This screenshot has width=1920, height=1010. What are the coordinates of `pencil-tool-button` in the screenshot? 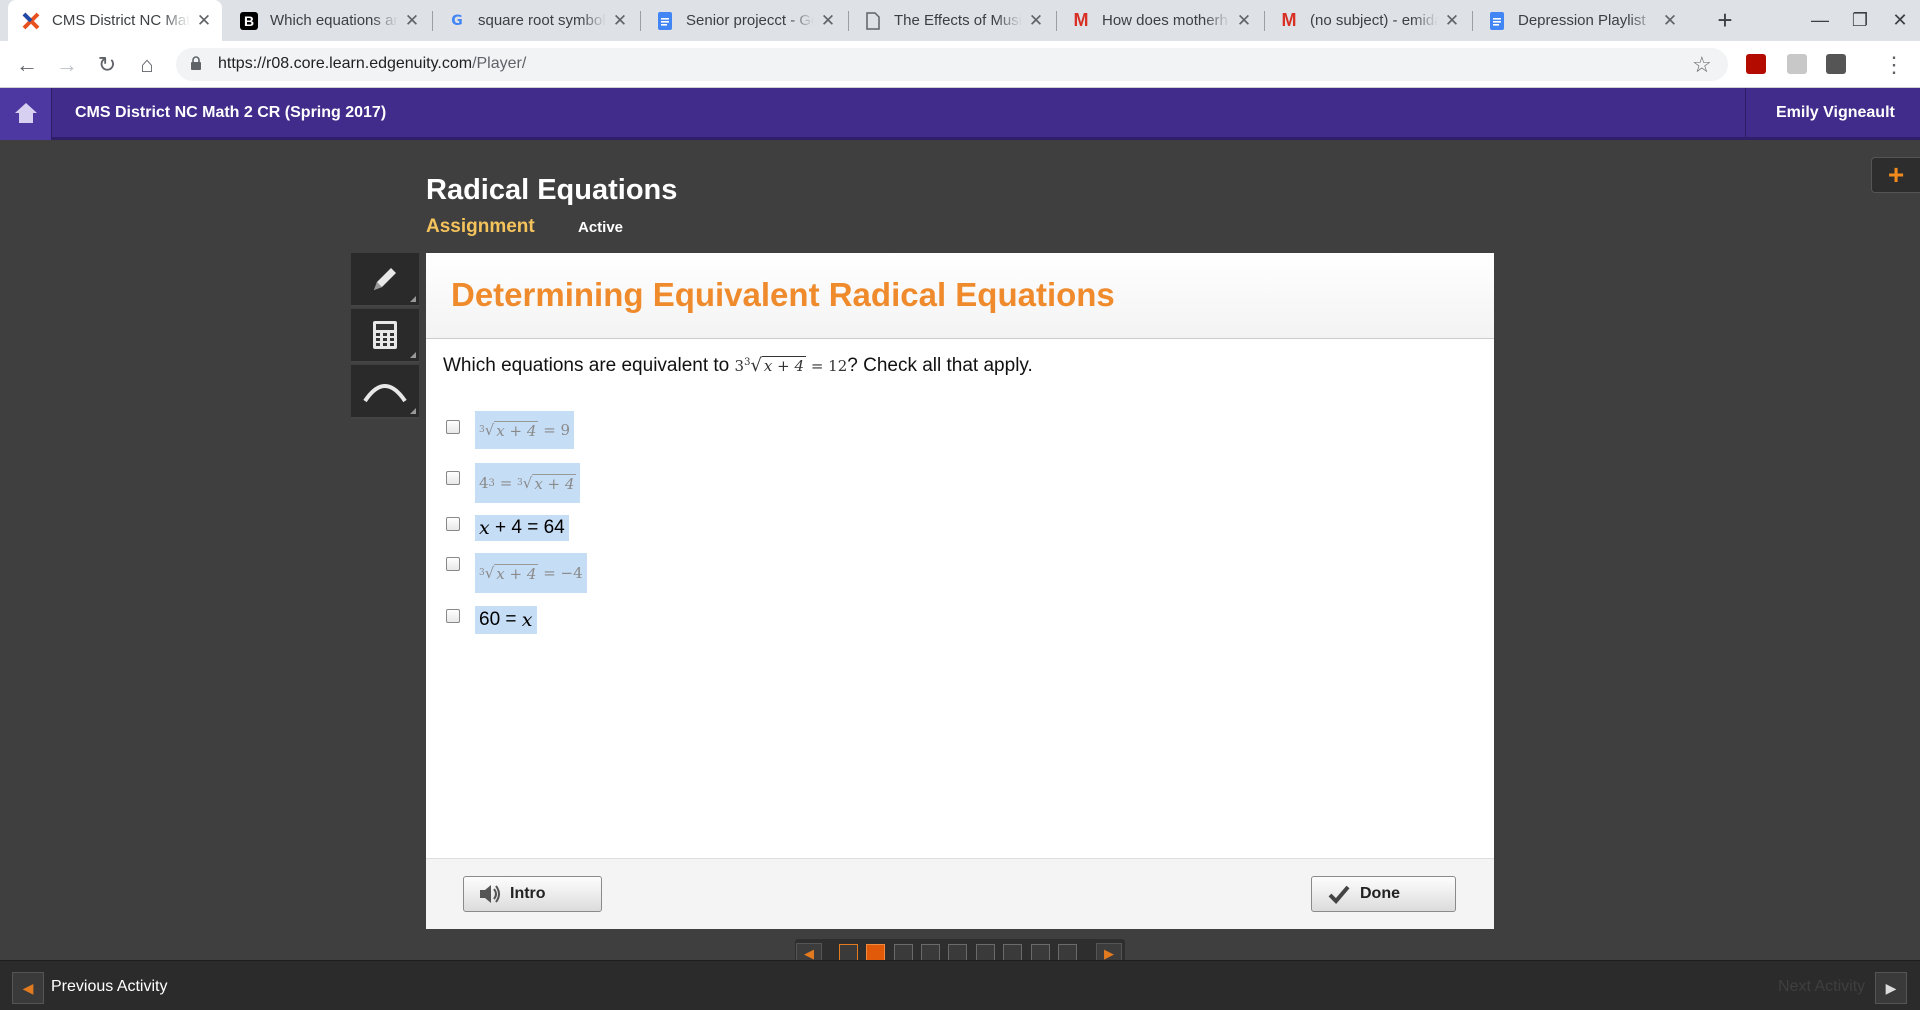 It's located at (385, 280).